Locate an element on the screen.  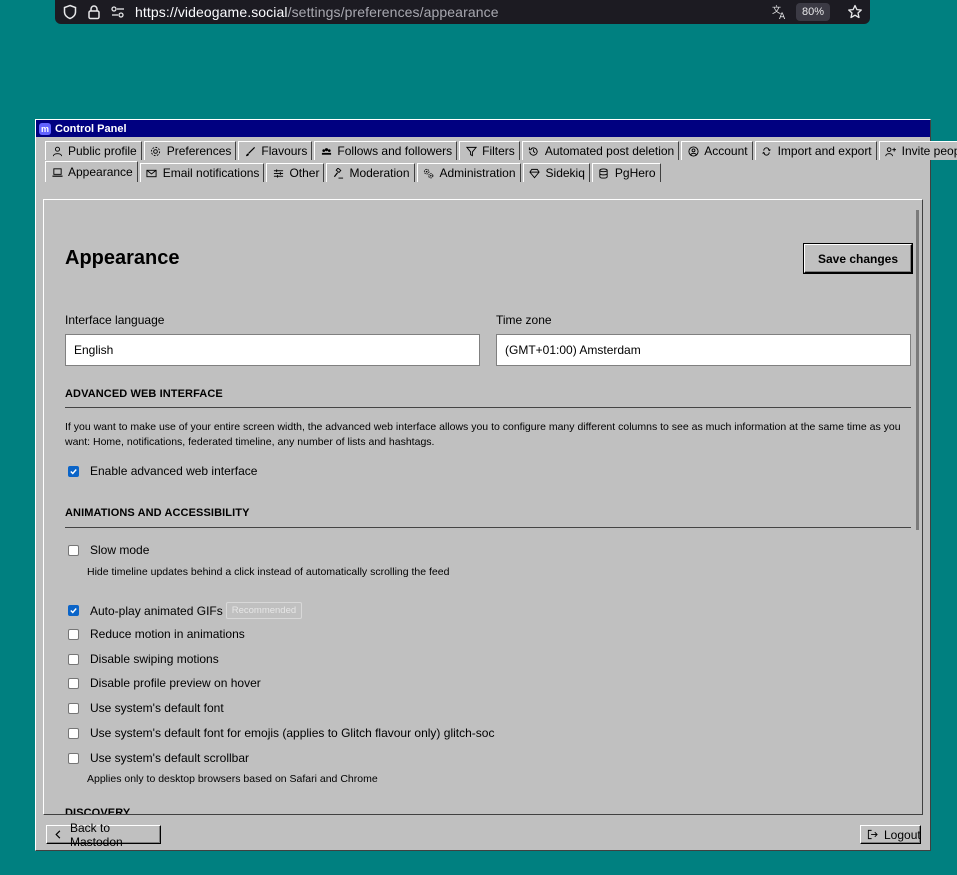
cloud-sync-icon is located at coordinates (767, 151).